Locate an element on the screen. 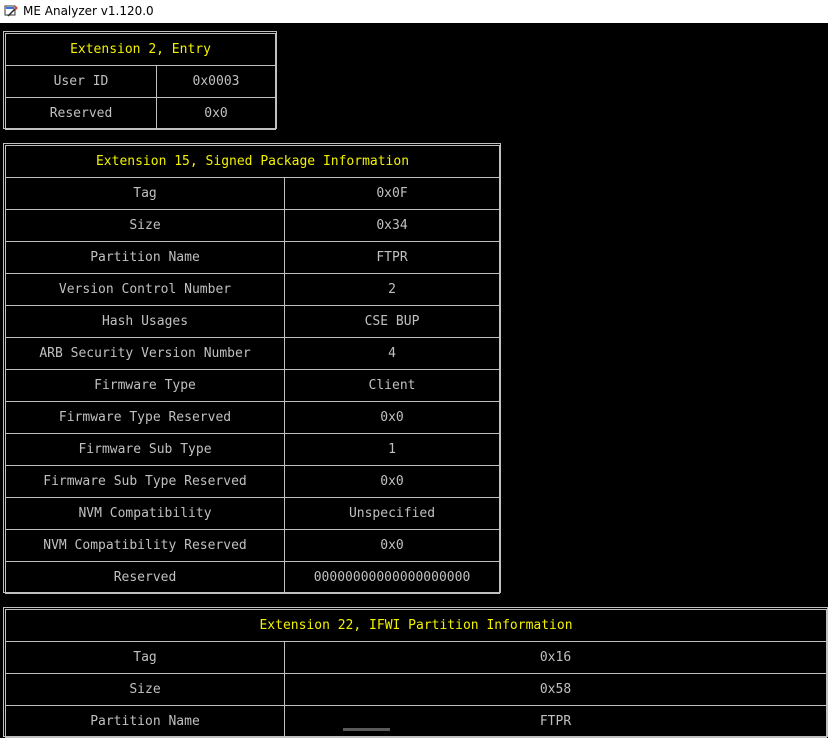 This screenshot has height=738, width=828. me-analyzer-app-icon is located at coordinates (11, 11).